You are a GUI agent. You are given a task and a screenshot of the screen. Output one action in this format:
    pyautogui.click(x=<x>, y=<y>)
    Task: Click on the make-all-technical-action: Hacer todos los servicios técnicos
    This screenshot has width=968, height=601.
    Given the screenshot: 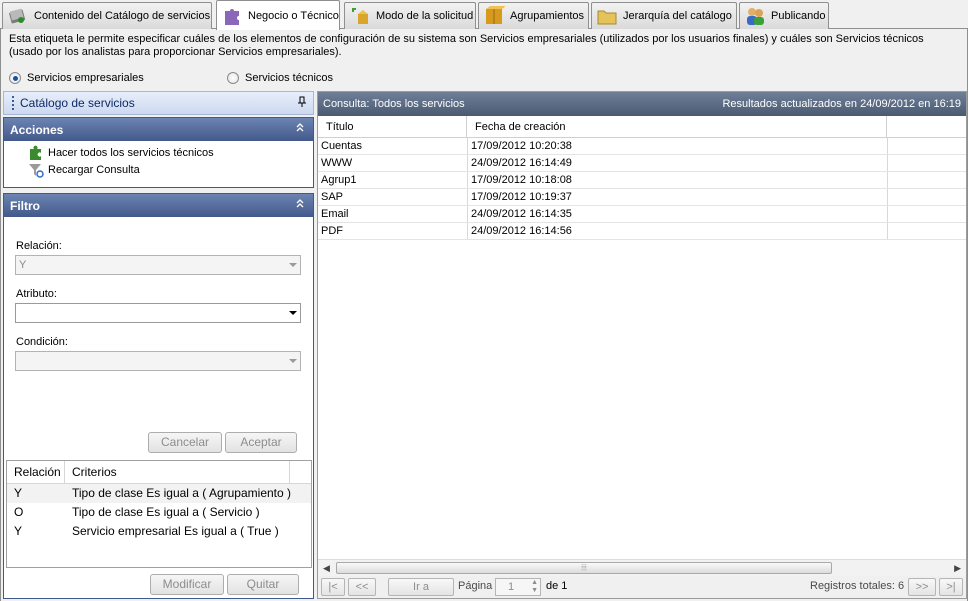 What is the action you would take?
    pyautogui.click(x=158, y=152)
    